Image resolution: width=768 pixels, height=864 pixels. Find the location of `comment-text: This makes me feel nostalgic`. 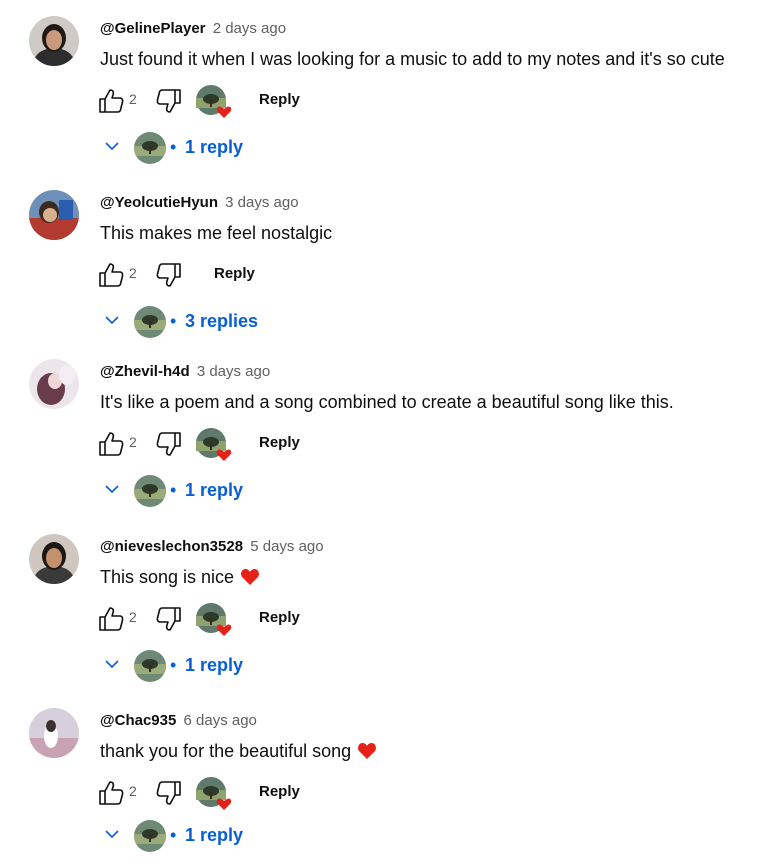

comment-text: This makes me feel nostalgic is located at coordinates (216, 233).